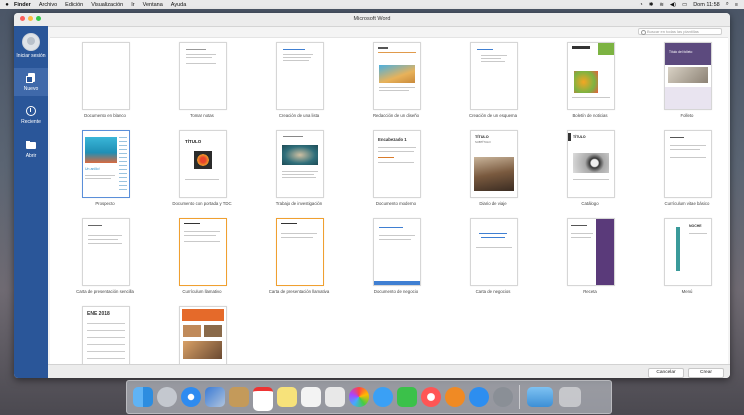 Image resolution: width=744 pixels, height=415 pixels. What do you see at coordinates (407, 397) in the screenshot?
I see `facetime-icon` at bounding box center [407, 397].